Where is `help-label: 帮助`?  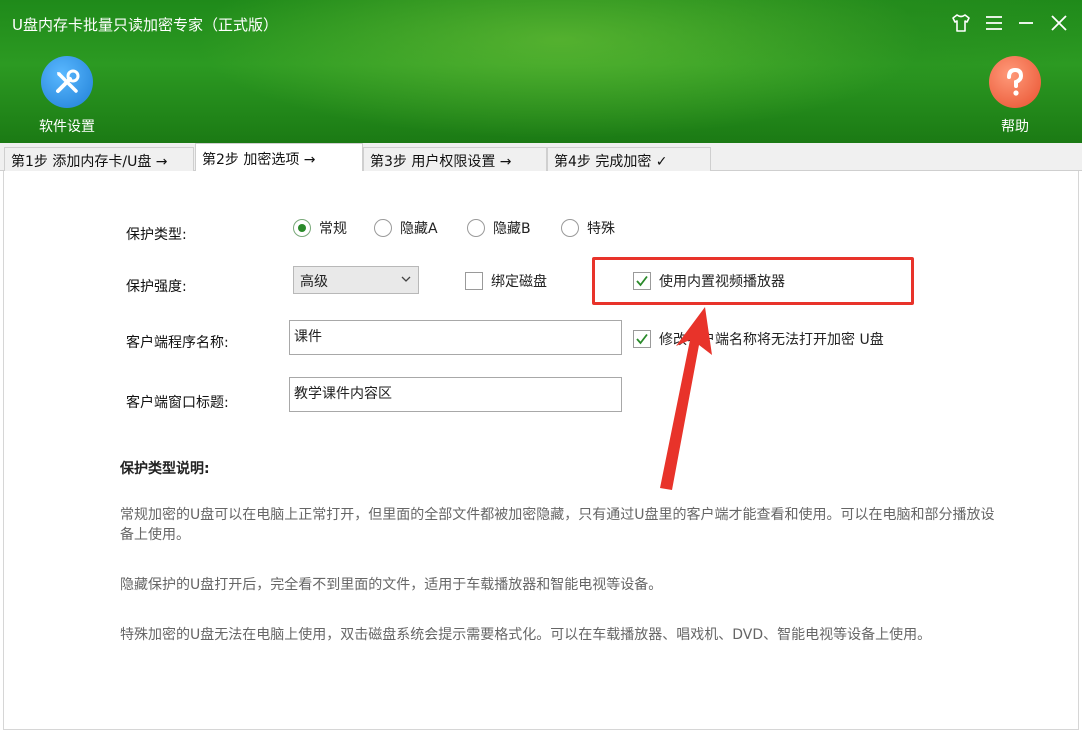 help-label: 帮助 is located at coordinates (1015, 127).